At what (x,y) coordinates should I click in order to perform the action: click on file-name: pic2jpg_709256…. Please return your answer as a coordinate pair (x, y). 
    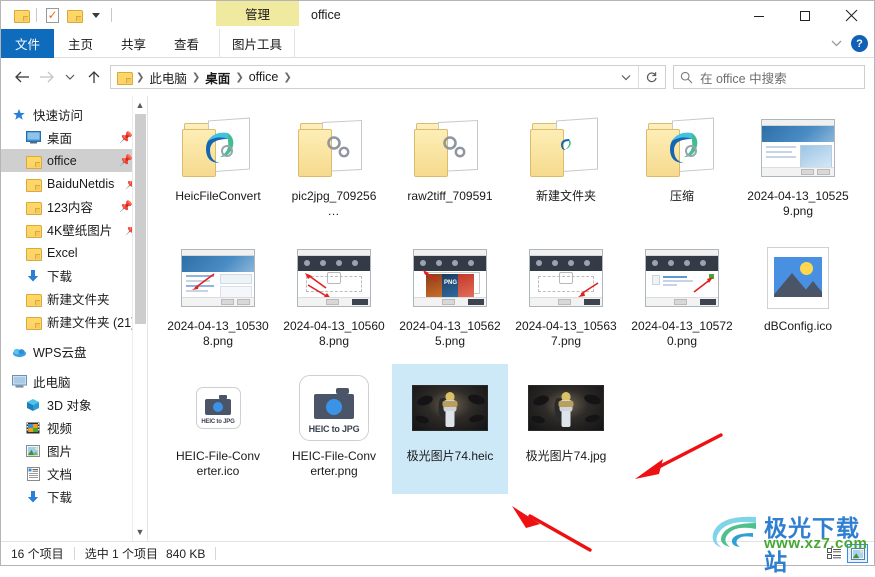
    Looking at the image, I should click on (334, 203).